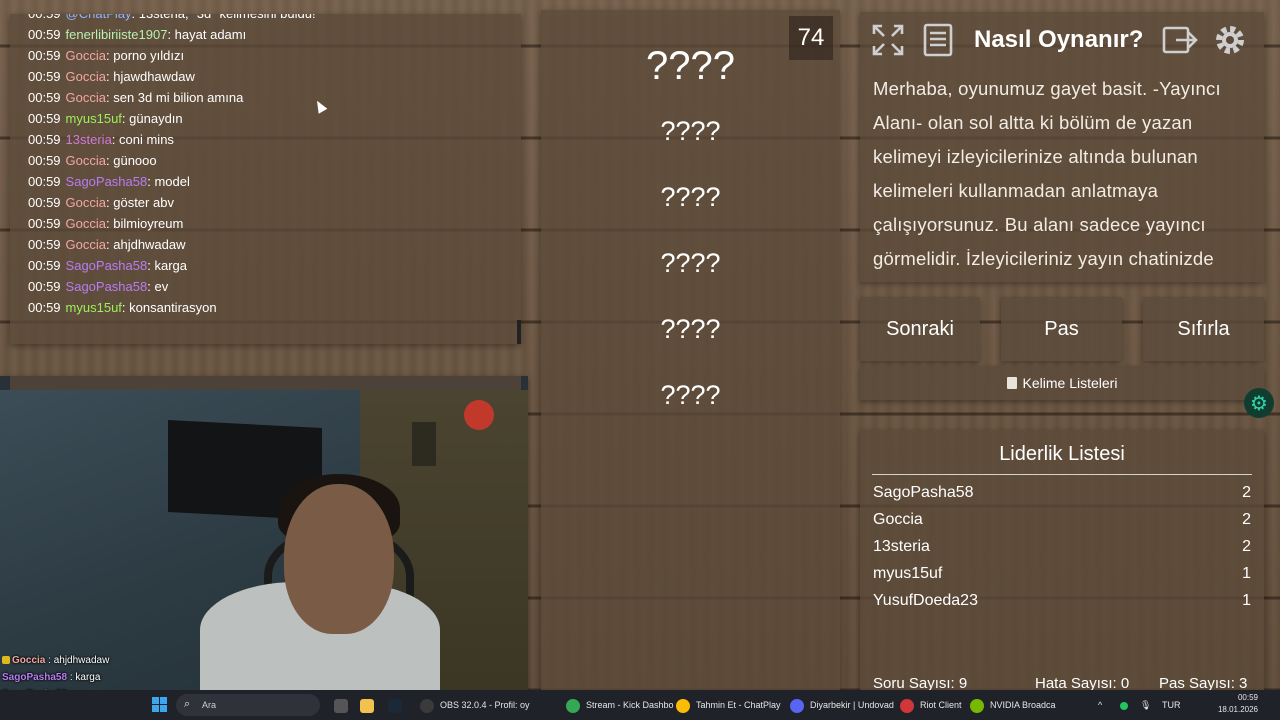  What do you see at coordinates (152, 118) in the screenshot?
I see `chat-text: : günaydın` at bounding box center [152, 118].